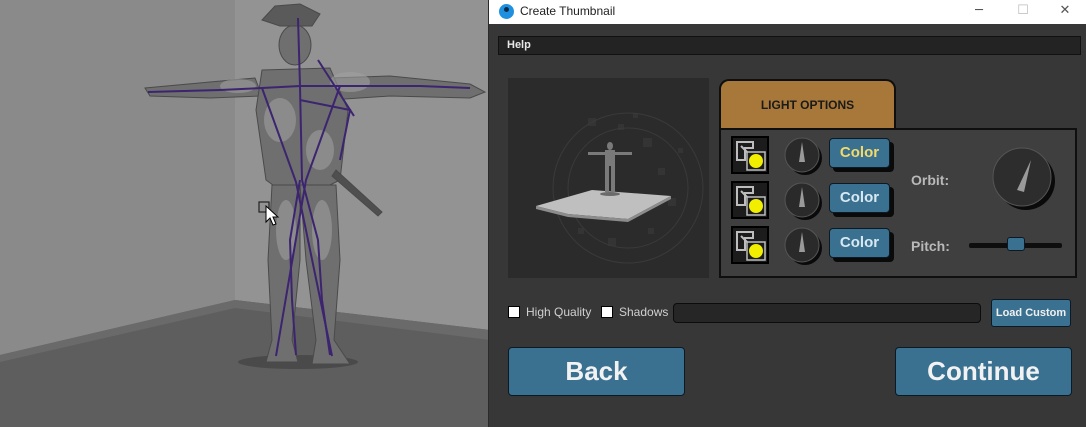 This screenshot has width=1086, height=427. What do you see at coordinates (559, 312) in the screenshot?
I see `high-quality-label: High Quality` at bounding box center [559, 312].